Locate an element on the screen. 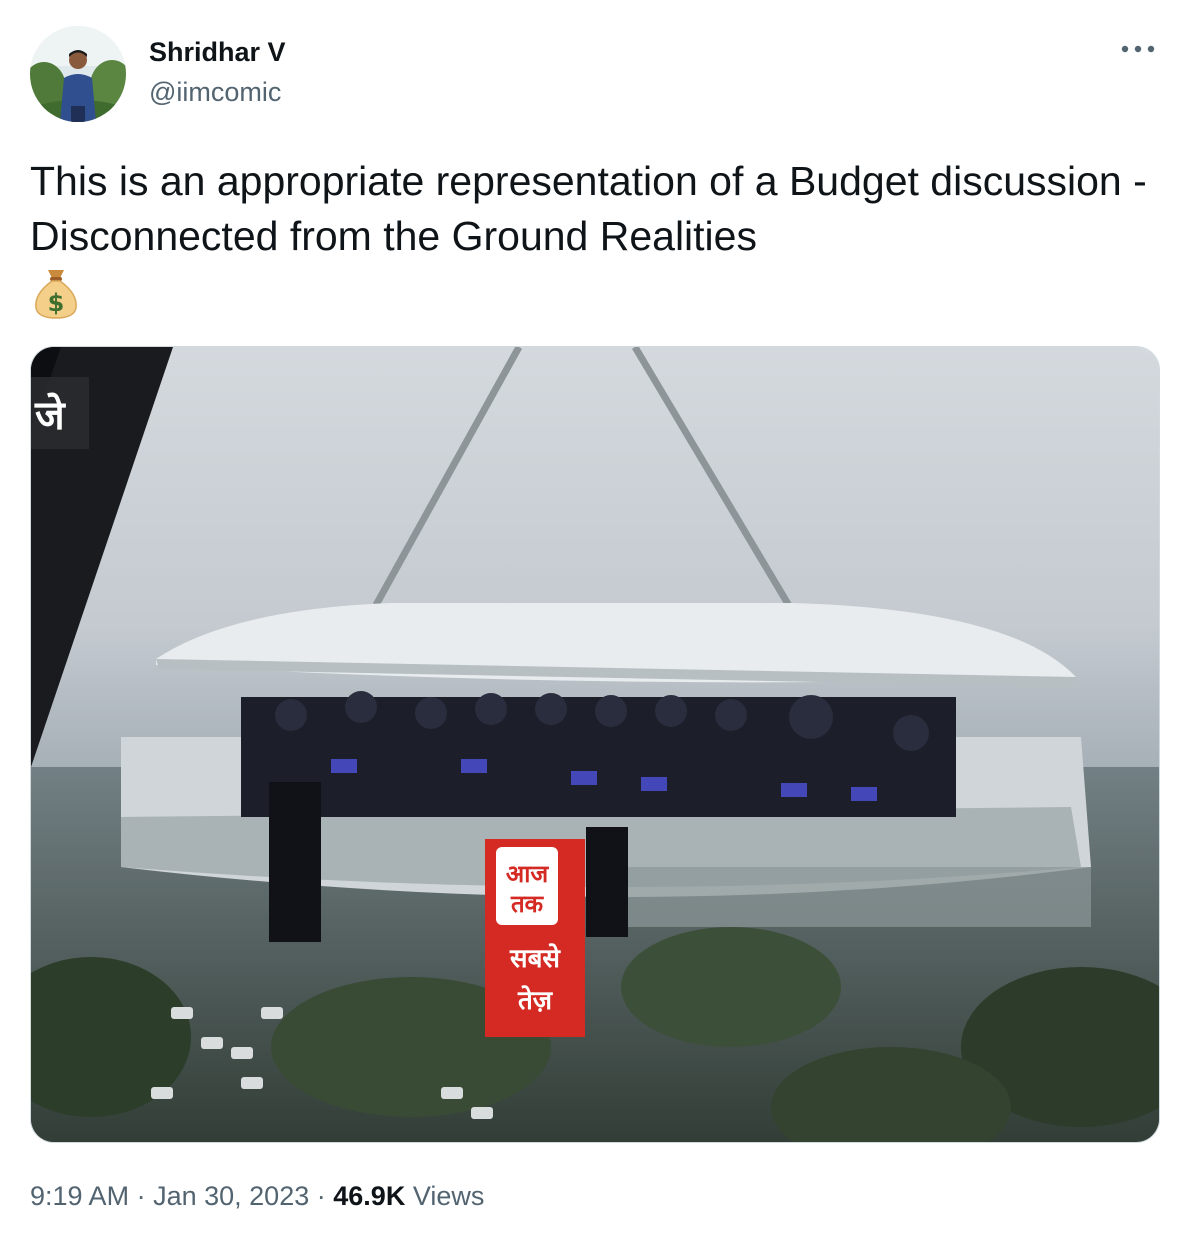  banner-line1: सबसे is located at coordinates (535, 958).